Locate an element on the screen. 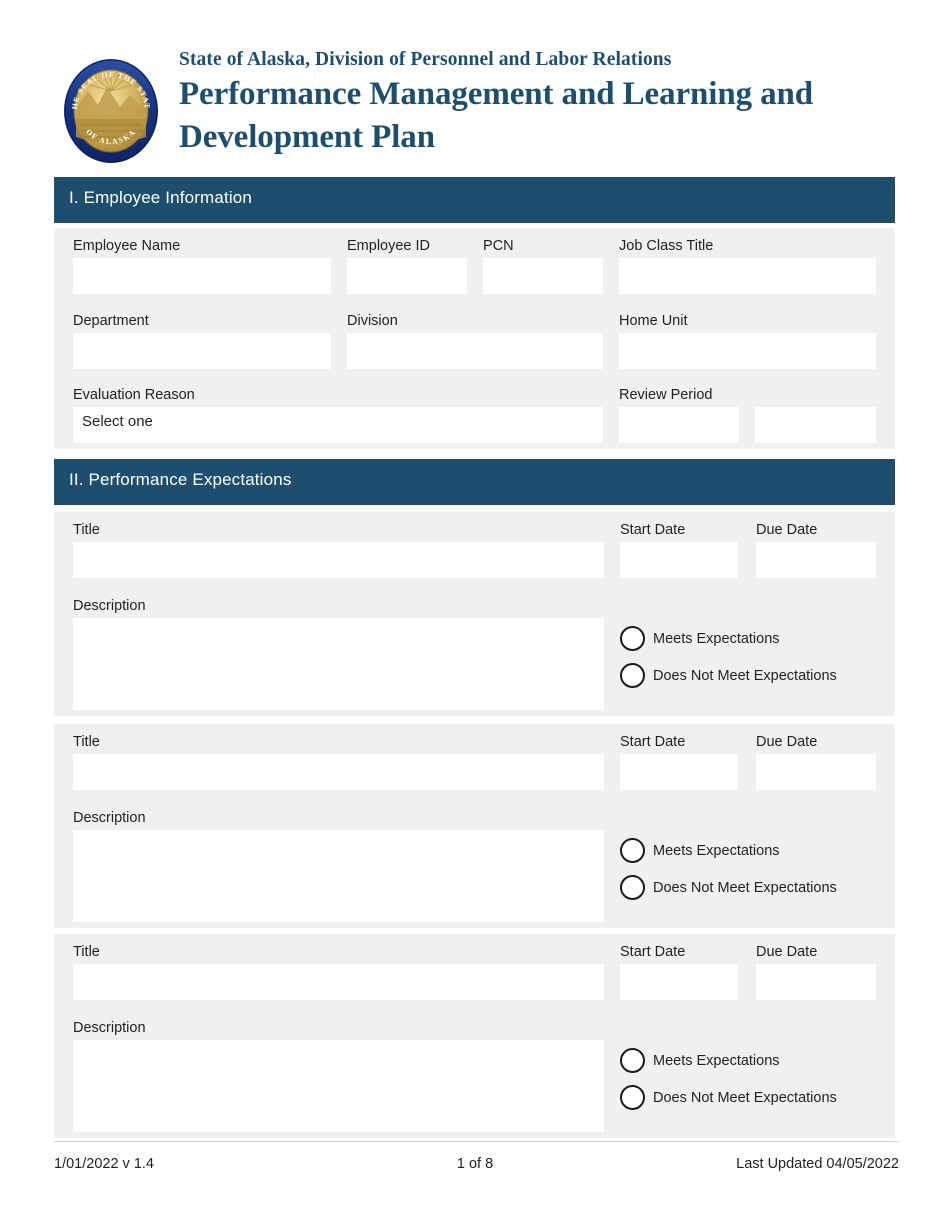 Image resolution: width=950 pixels, height=1230 pixels. footer-last-updated: Last Updated 04/05/2022 is located at coordinates (817, 1164).